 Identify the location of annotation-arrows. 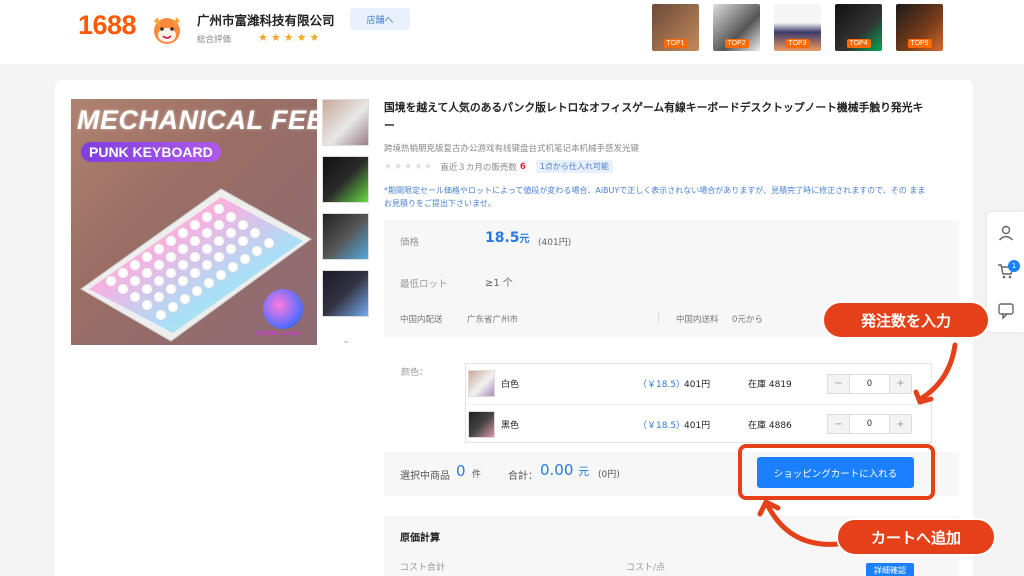
(857, 444).